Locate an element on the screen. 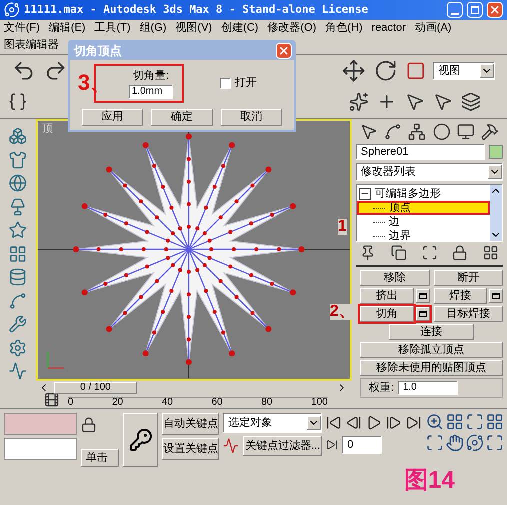 The width and height of the screenshot is (507, 505). activity-icon is located at coordinates (18, 372).